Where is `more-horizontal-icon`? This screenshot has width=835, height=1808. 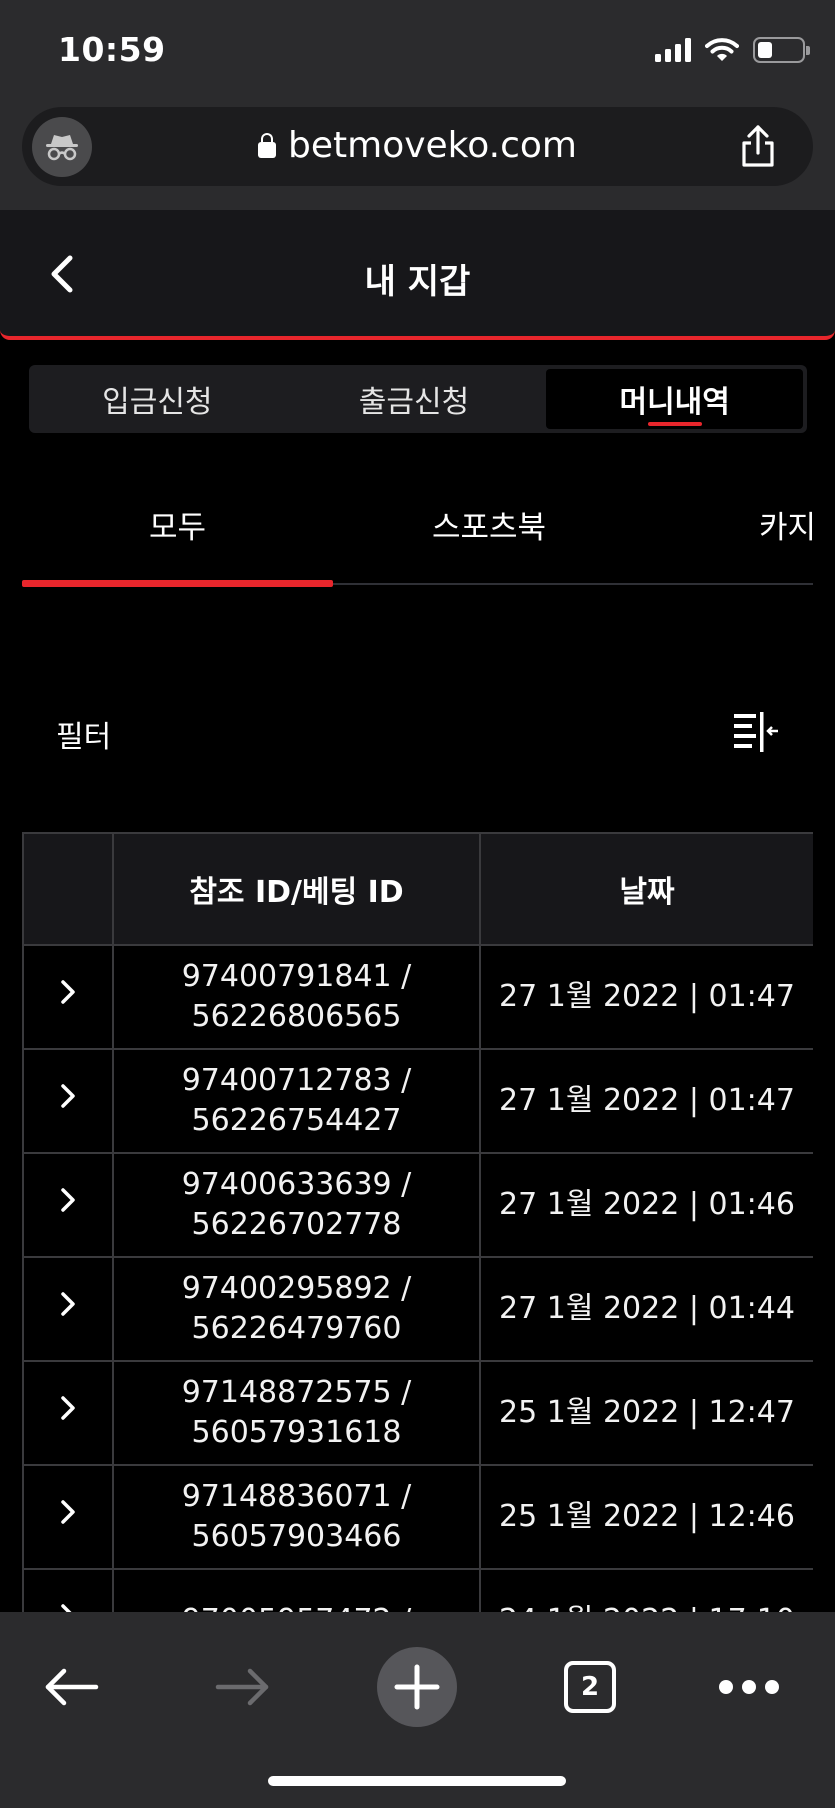
more-horizontal-icon is located at coordinates (749, 1687).